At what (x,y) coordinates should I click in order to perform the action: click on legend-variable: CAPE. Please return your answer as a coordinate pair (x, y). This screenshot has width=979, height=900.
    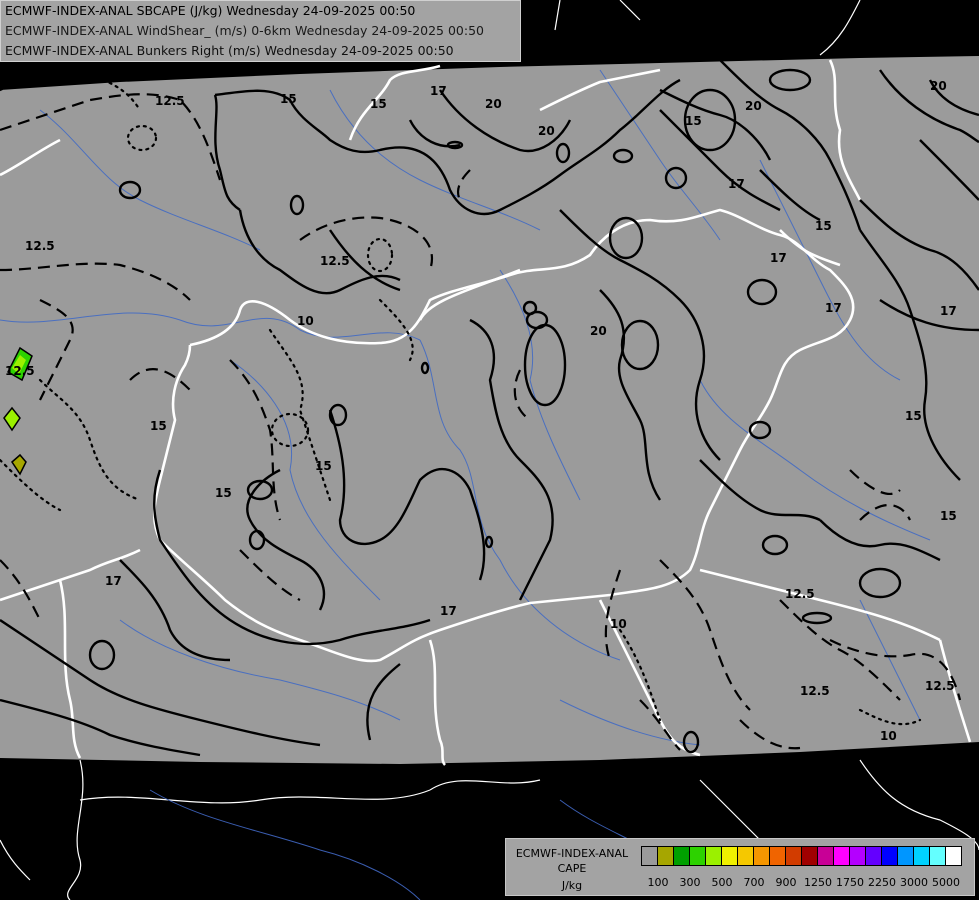
    Looking at the image, I should click on (572, 868).